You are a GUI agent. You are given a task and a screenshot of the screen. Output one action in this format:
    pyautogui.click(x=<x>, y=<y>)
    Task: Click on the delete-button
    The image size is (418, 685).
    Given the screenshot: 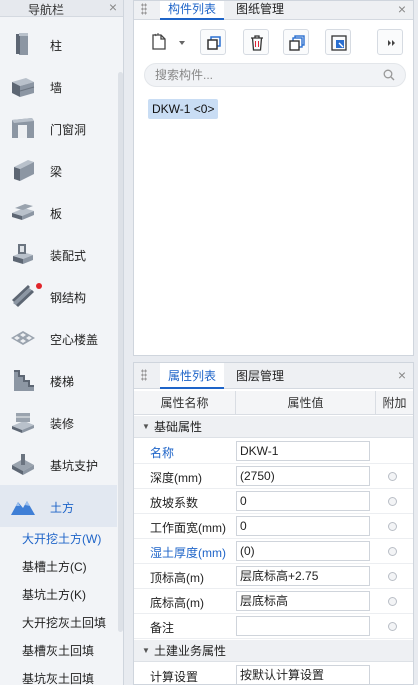 What is the action you would take?
    pyautogui.click(x=256, y=42)
    